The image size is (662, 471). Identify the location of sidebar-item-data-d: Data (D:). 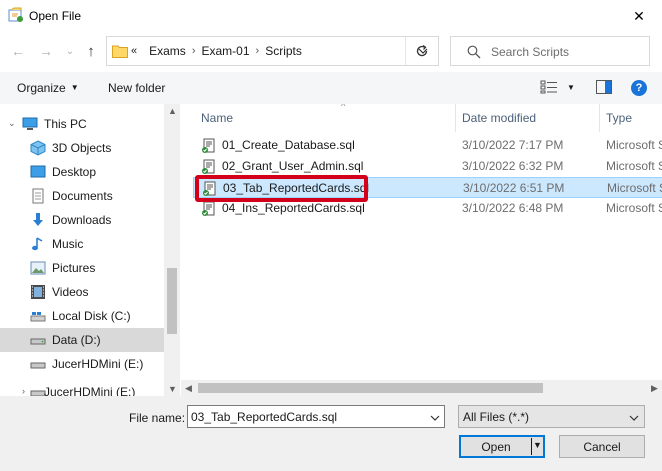
(82, 340).